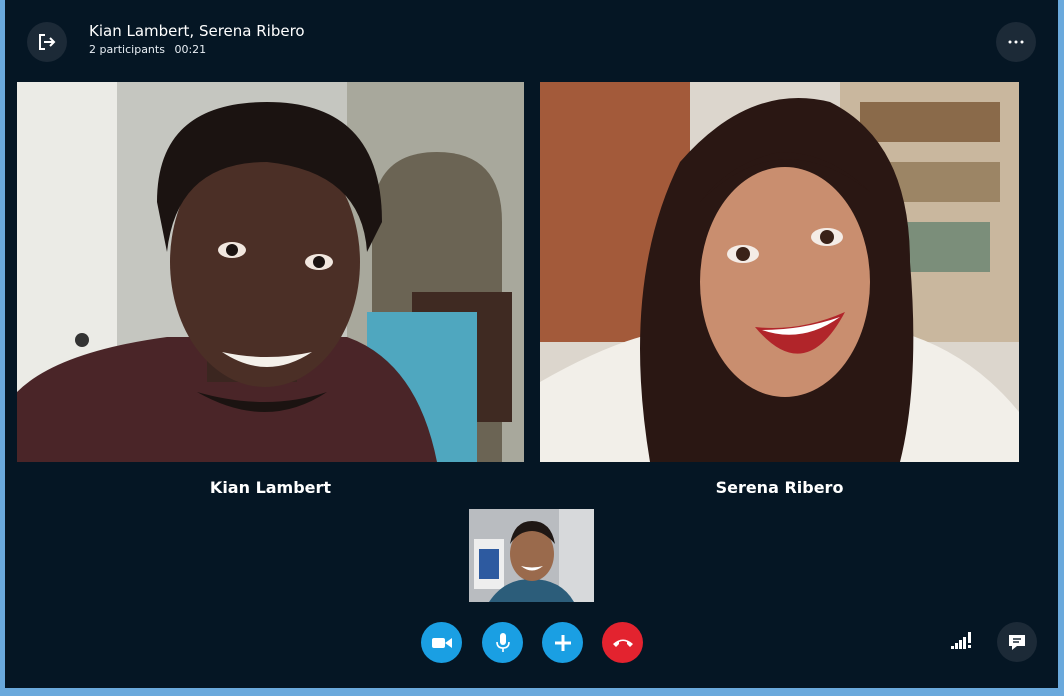 The image size is (1064, 696). I want to click on participant-name-kian: Kian Lambert, so click(270, 487).